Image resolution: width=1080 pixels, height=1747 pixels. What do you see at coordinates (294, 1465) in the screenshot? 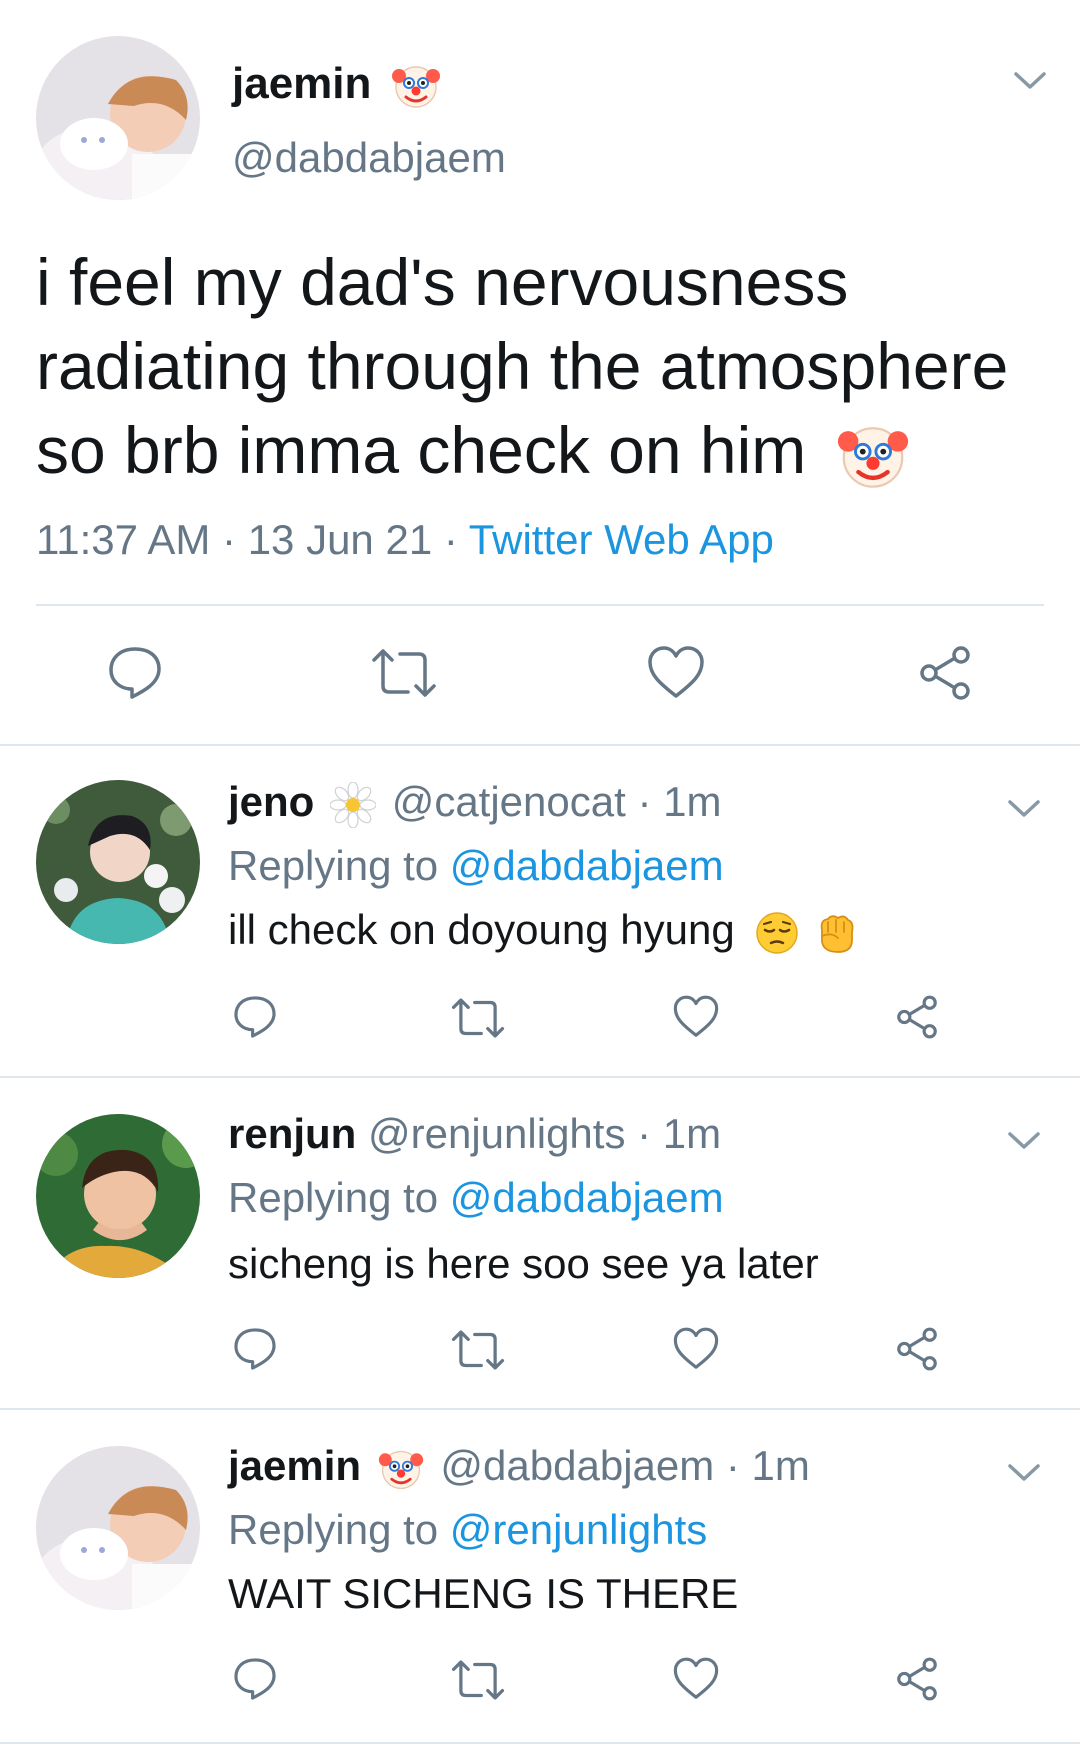
I see `reply-display-name: jaemin` at bounding box center [294, 1465].